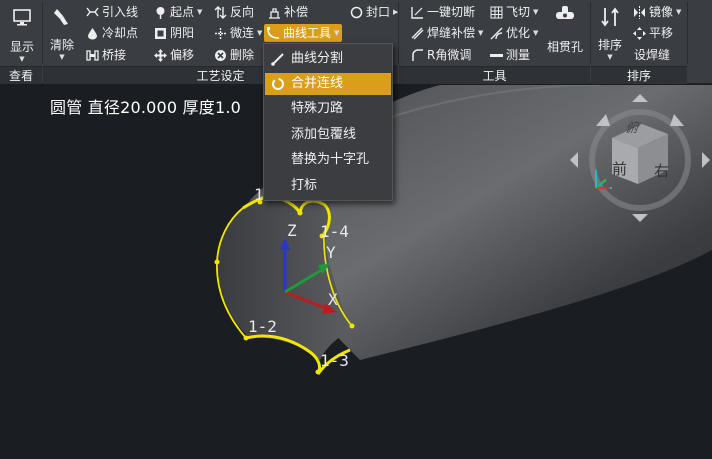 The width and height of the screenshot is (712, 459). Describe the element at coordinates (518, 12) in the screenshot. I see `fly-cut-label: 飞切` at that location.